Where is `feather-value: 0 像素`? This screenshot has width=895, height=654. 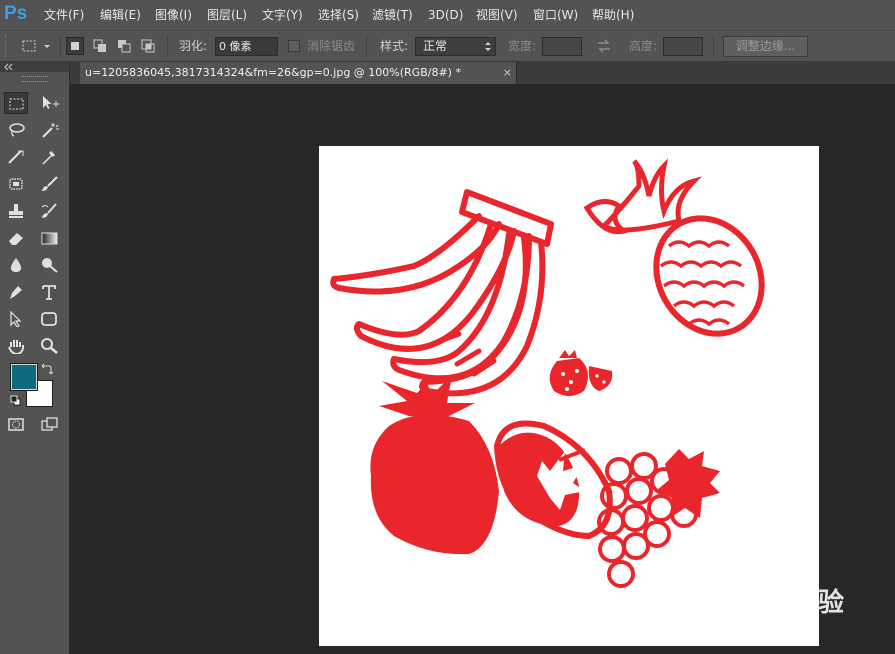
feather-value: 0 像素 is located at coordinates (235, 46).